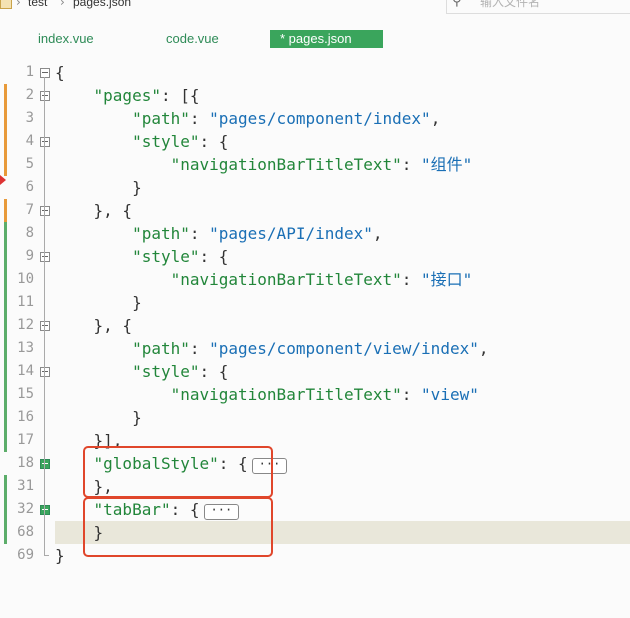 This screenshot has height=618, width=630. I want to click on code-line: 16 }, so click(315, 417).